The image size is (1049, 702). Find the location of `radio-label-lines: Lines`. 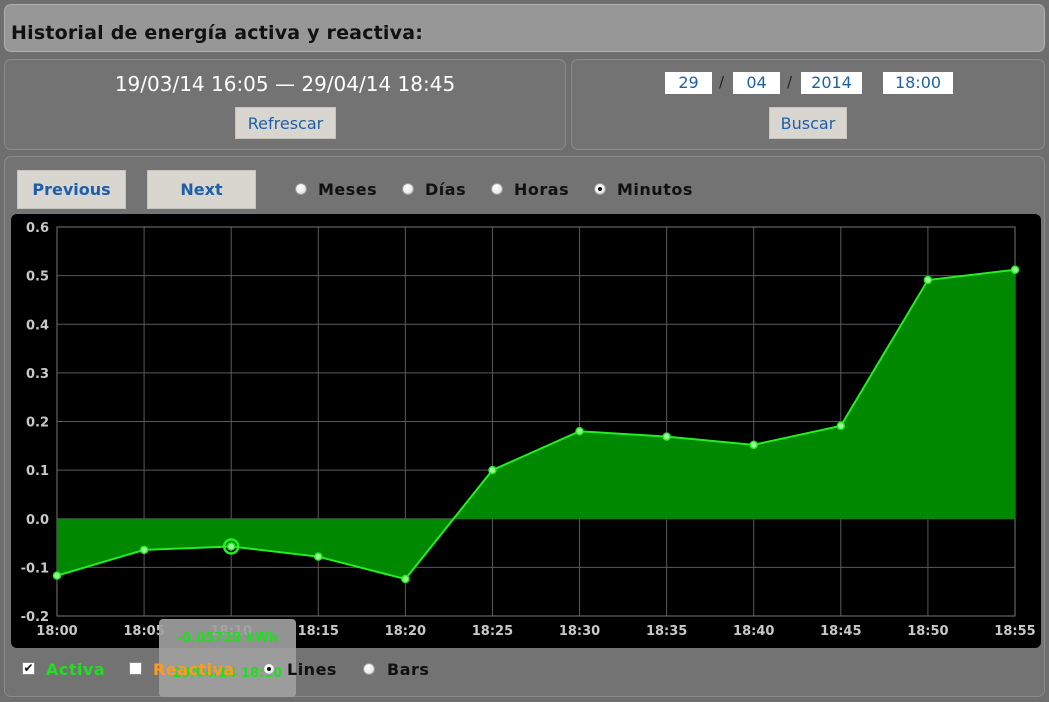

radio-label-lines: Lines is located at coordinates (312, 669).